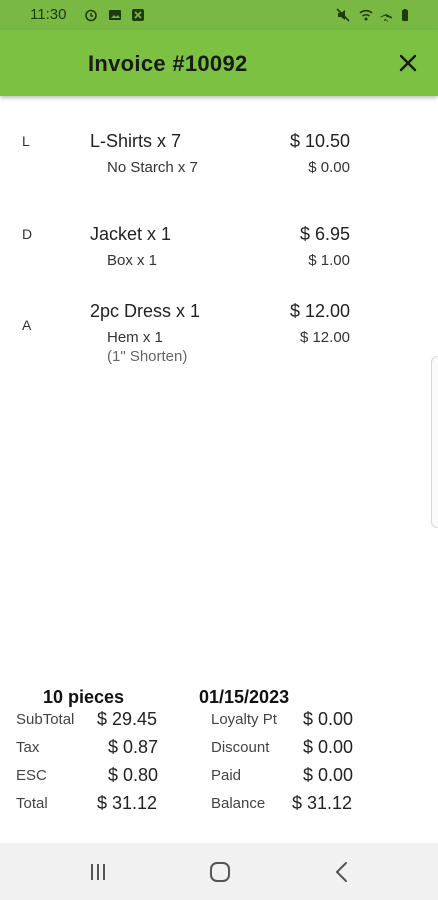 The width and height of the screenshot is (438, 900). What do you see at coordinates (31, 775) in the screenshot?
I see `esc-label: ESC` at bounding box center [31, 775].